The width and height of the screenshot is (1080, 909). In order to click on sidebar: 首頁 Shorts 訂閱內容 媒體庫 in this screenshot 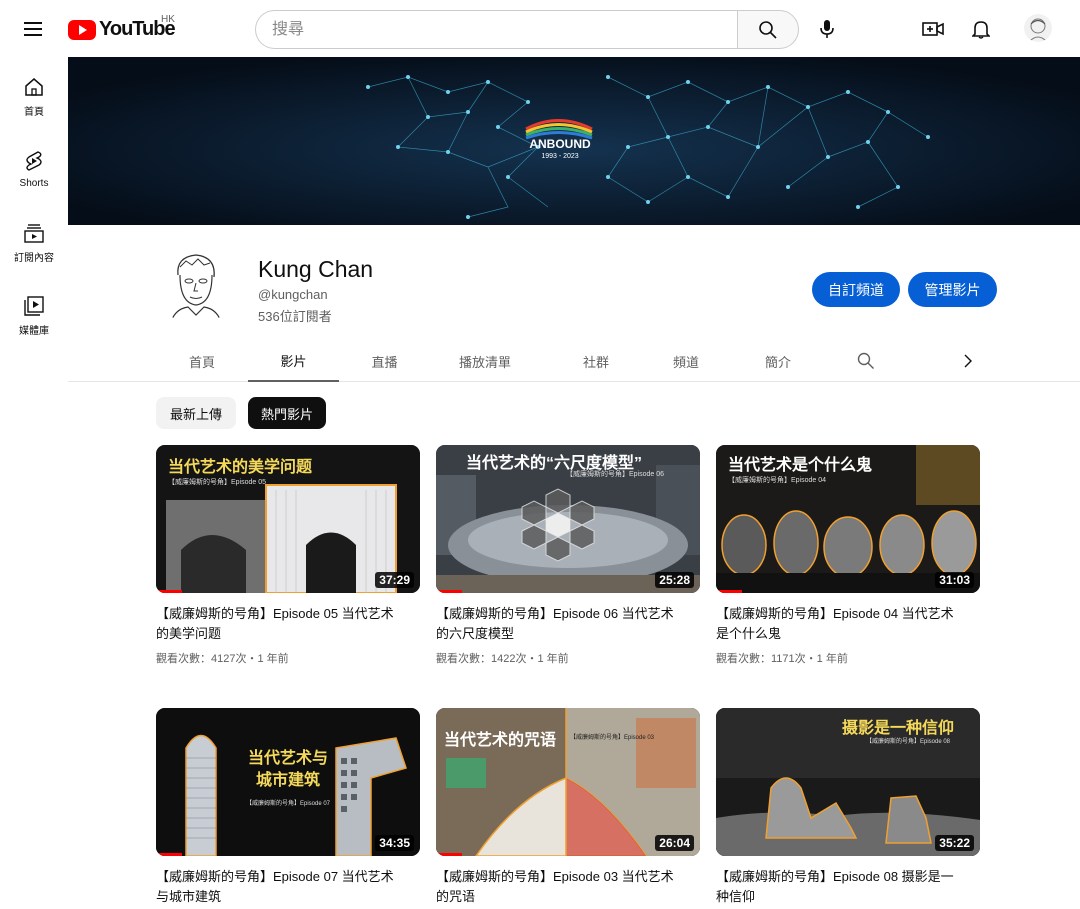, I will do `click(34, 203)`.